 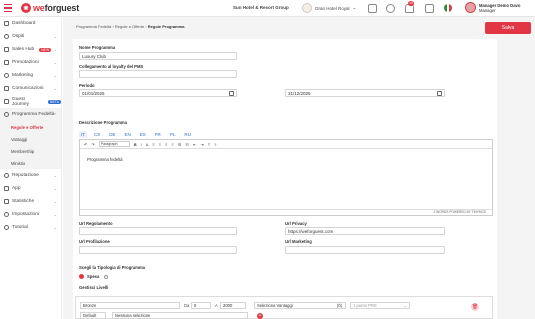 What do you see at coordinates (94, 241) in the screenshot?
I see `url-profilazione-label: Url Profilazione` at bounding box center [94, 241].